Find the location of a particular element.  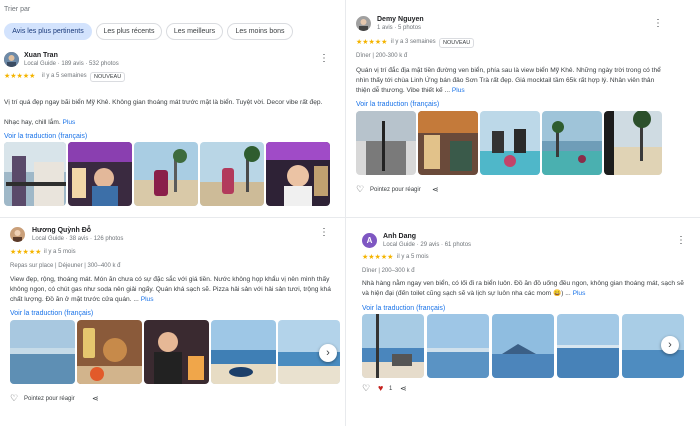

review-text-body2: Nhạc hay, chill lắm. is located at coordinates (32, 122).